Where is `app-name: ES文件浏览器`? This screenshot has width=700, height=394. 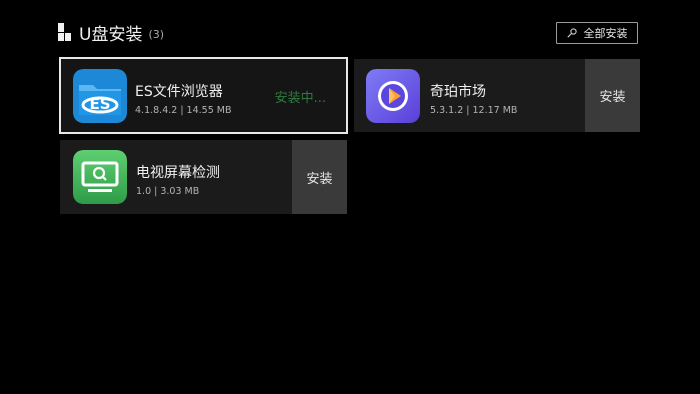 app-name: ES文件浏览器 is located at coordinates (179, 92).